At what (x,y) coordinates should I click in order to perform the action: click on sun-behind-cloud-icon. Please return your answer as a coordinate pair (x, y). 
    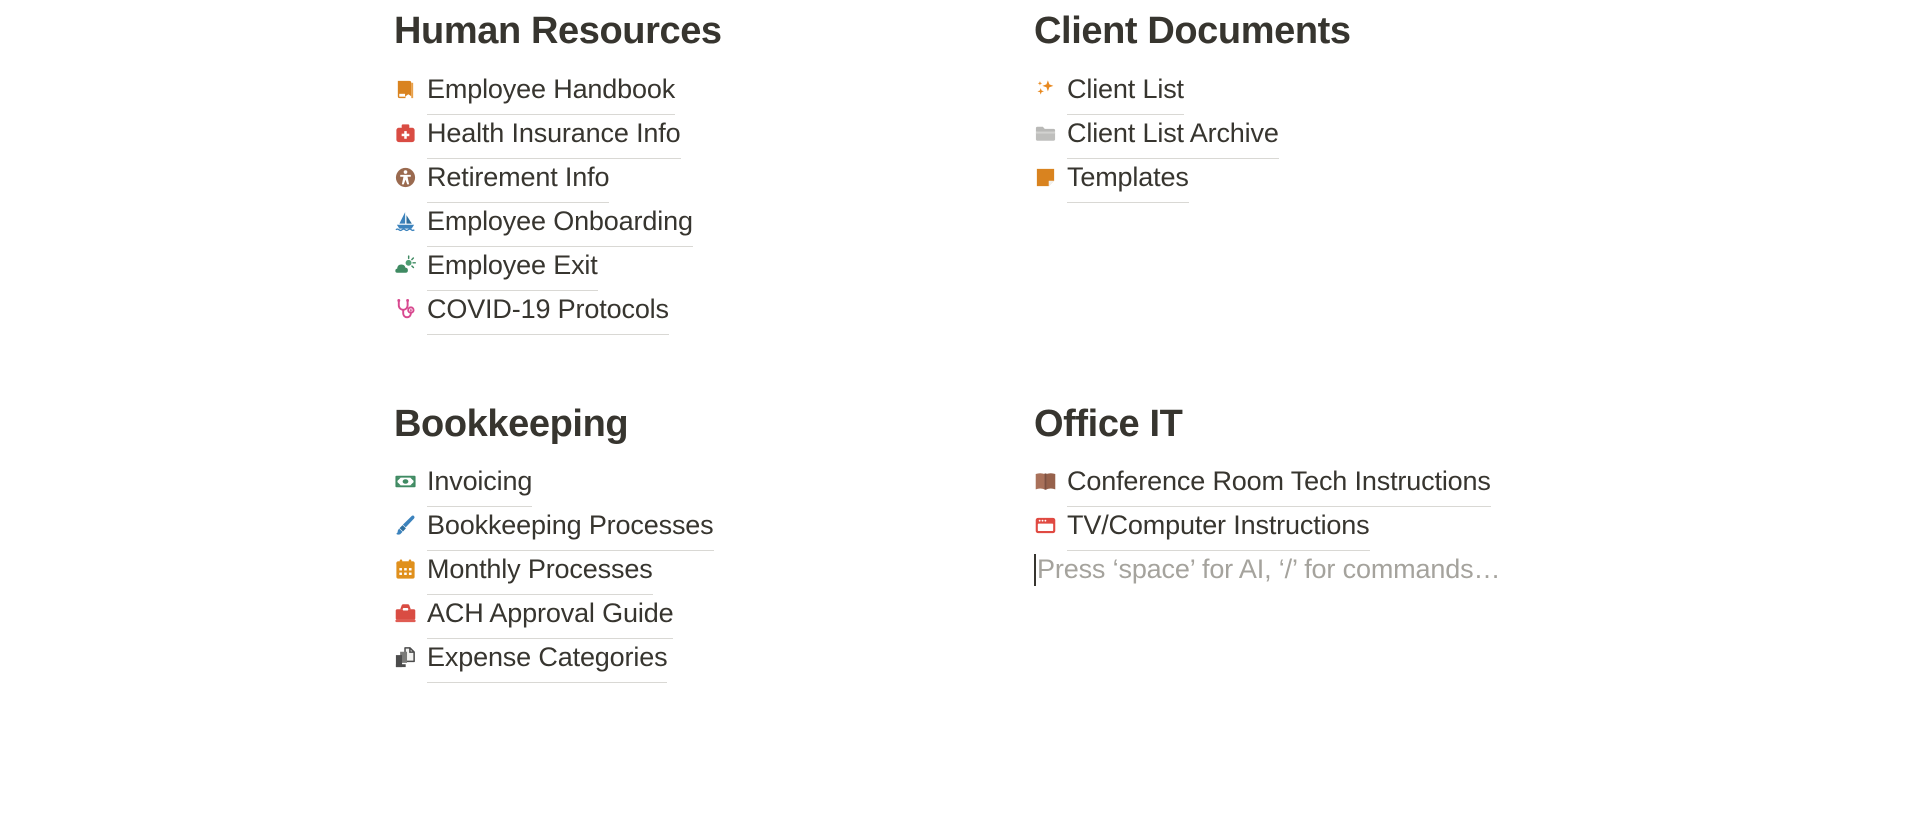
    Looking at the image, I should click on (406, 265).